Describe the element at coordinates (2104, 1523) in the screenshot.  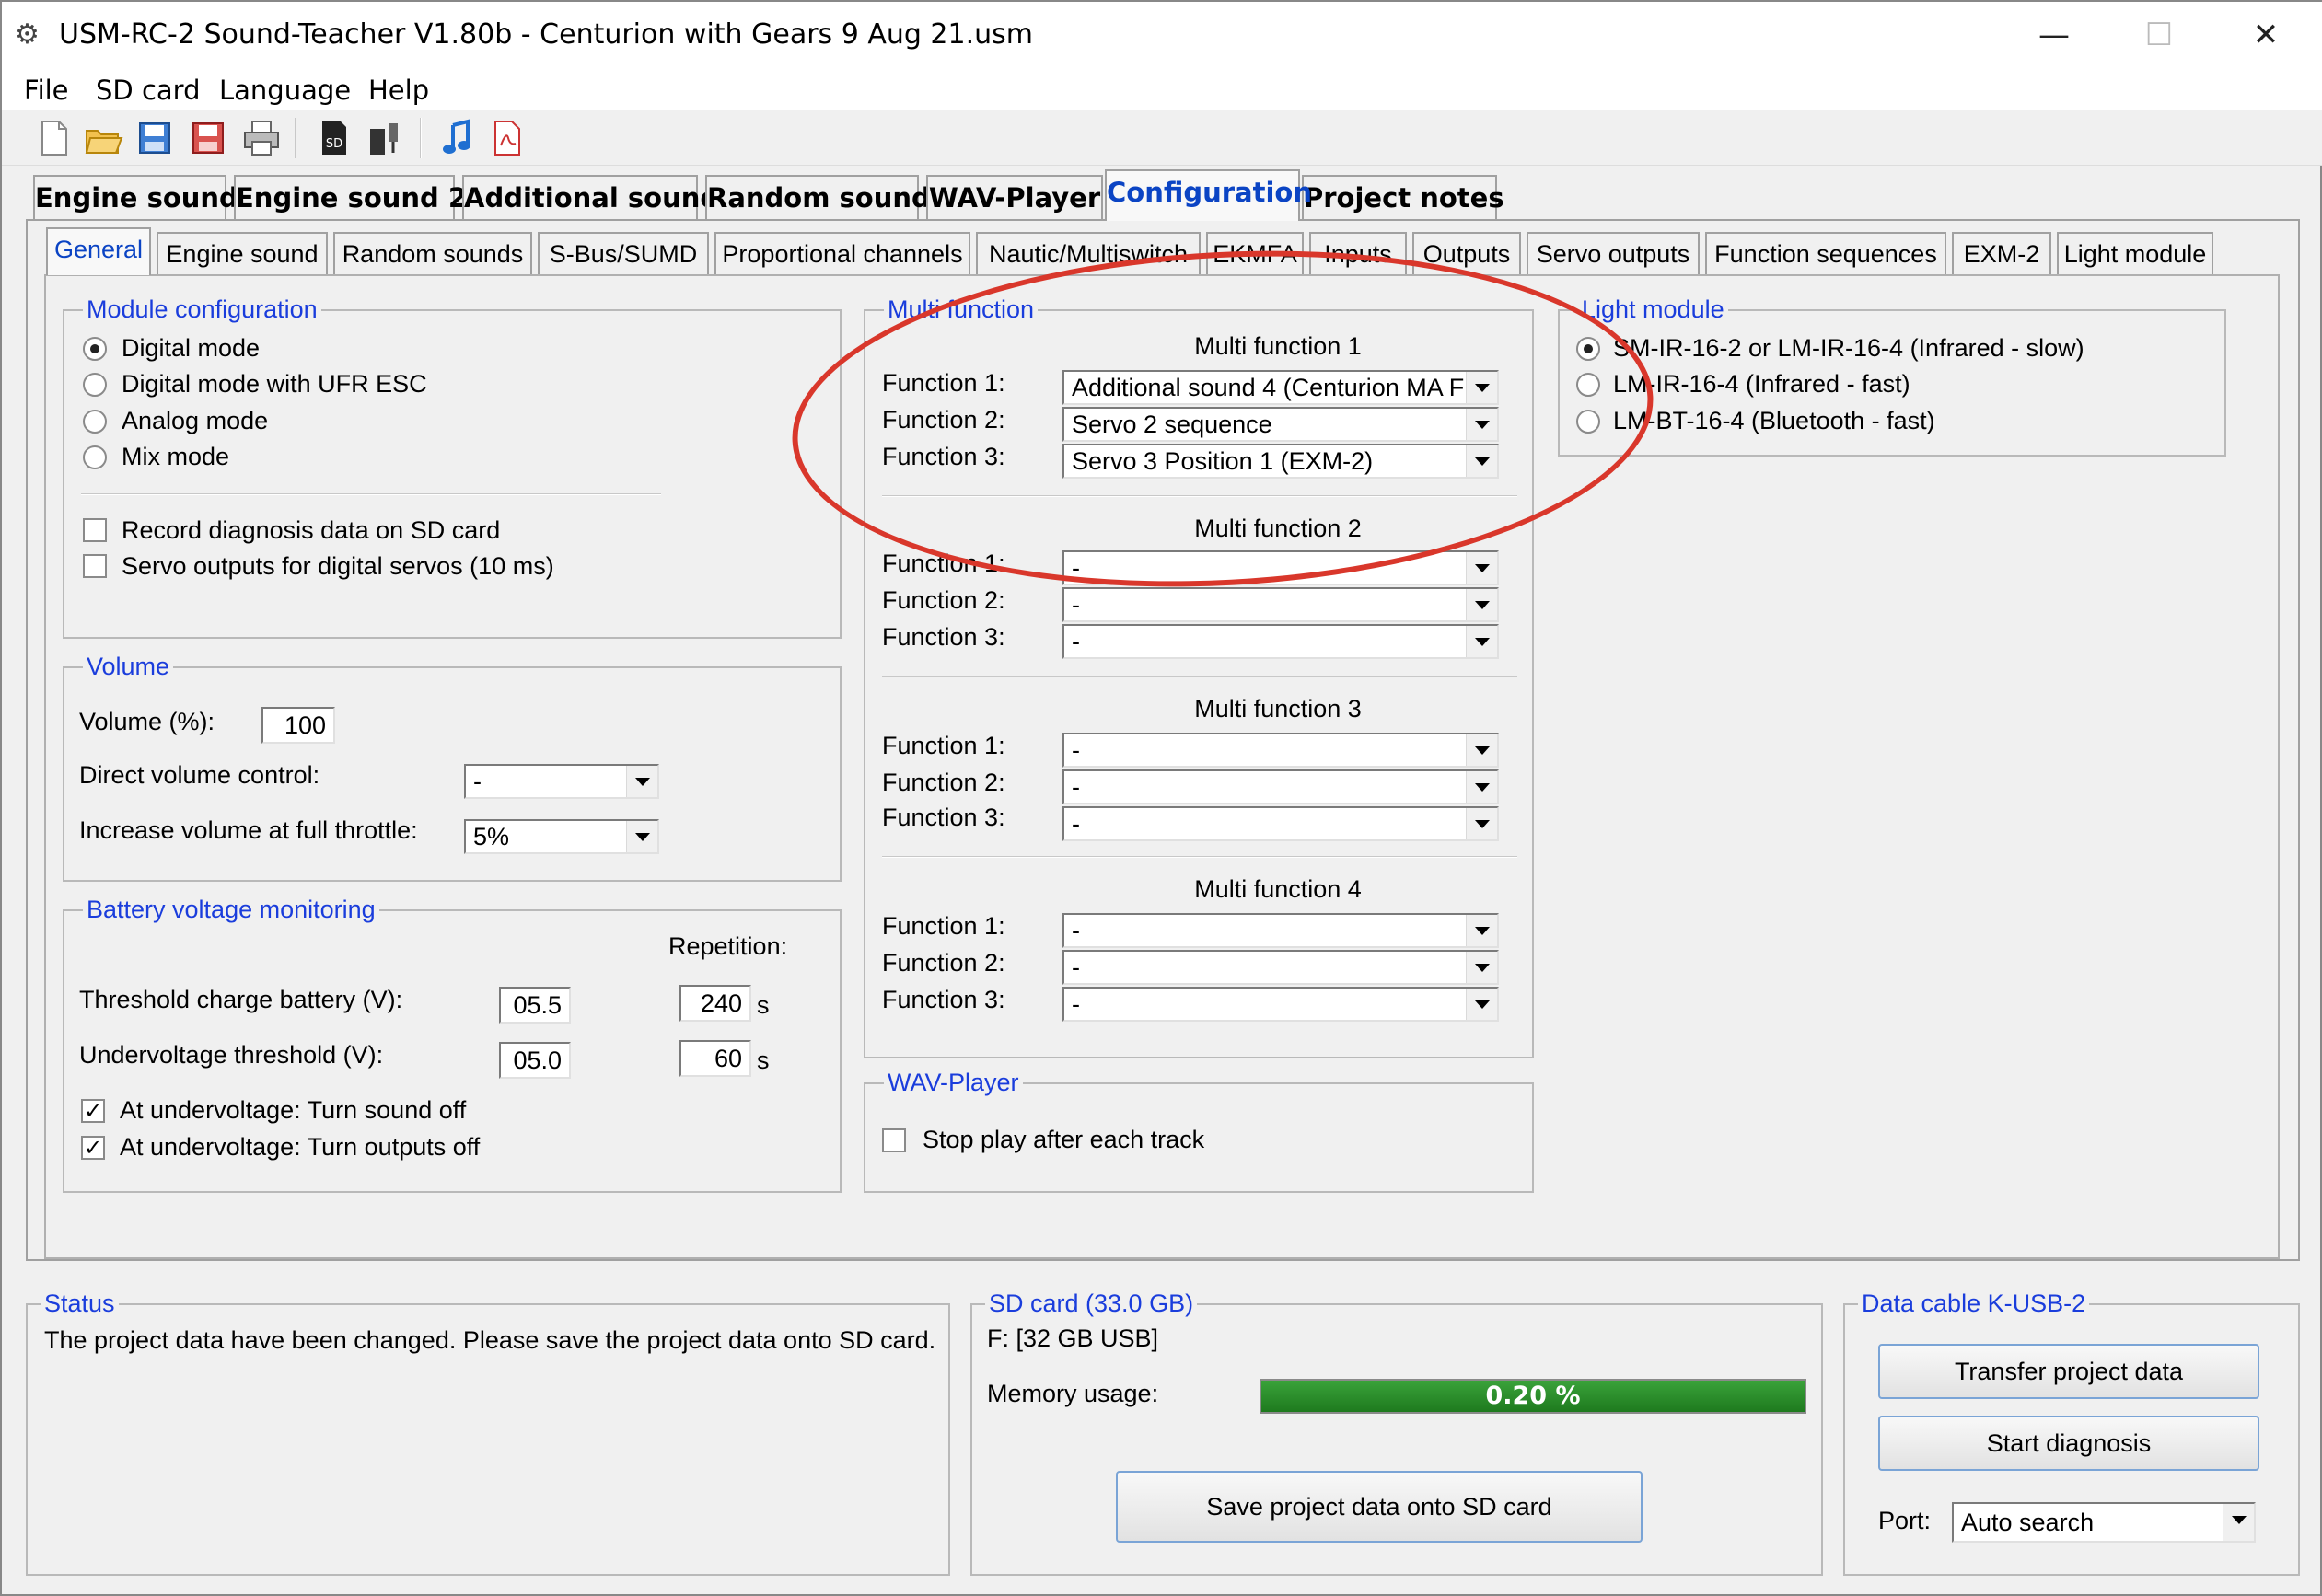
I see `port-select: Auto search` at that location.